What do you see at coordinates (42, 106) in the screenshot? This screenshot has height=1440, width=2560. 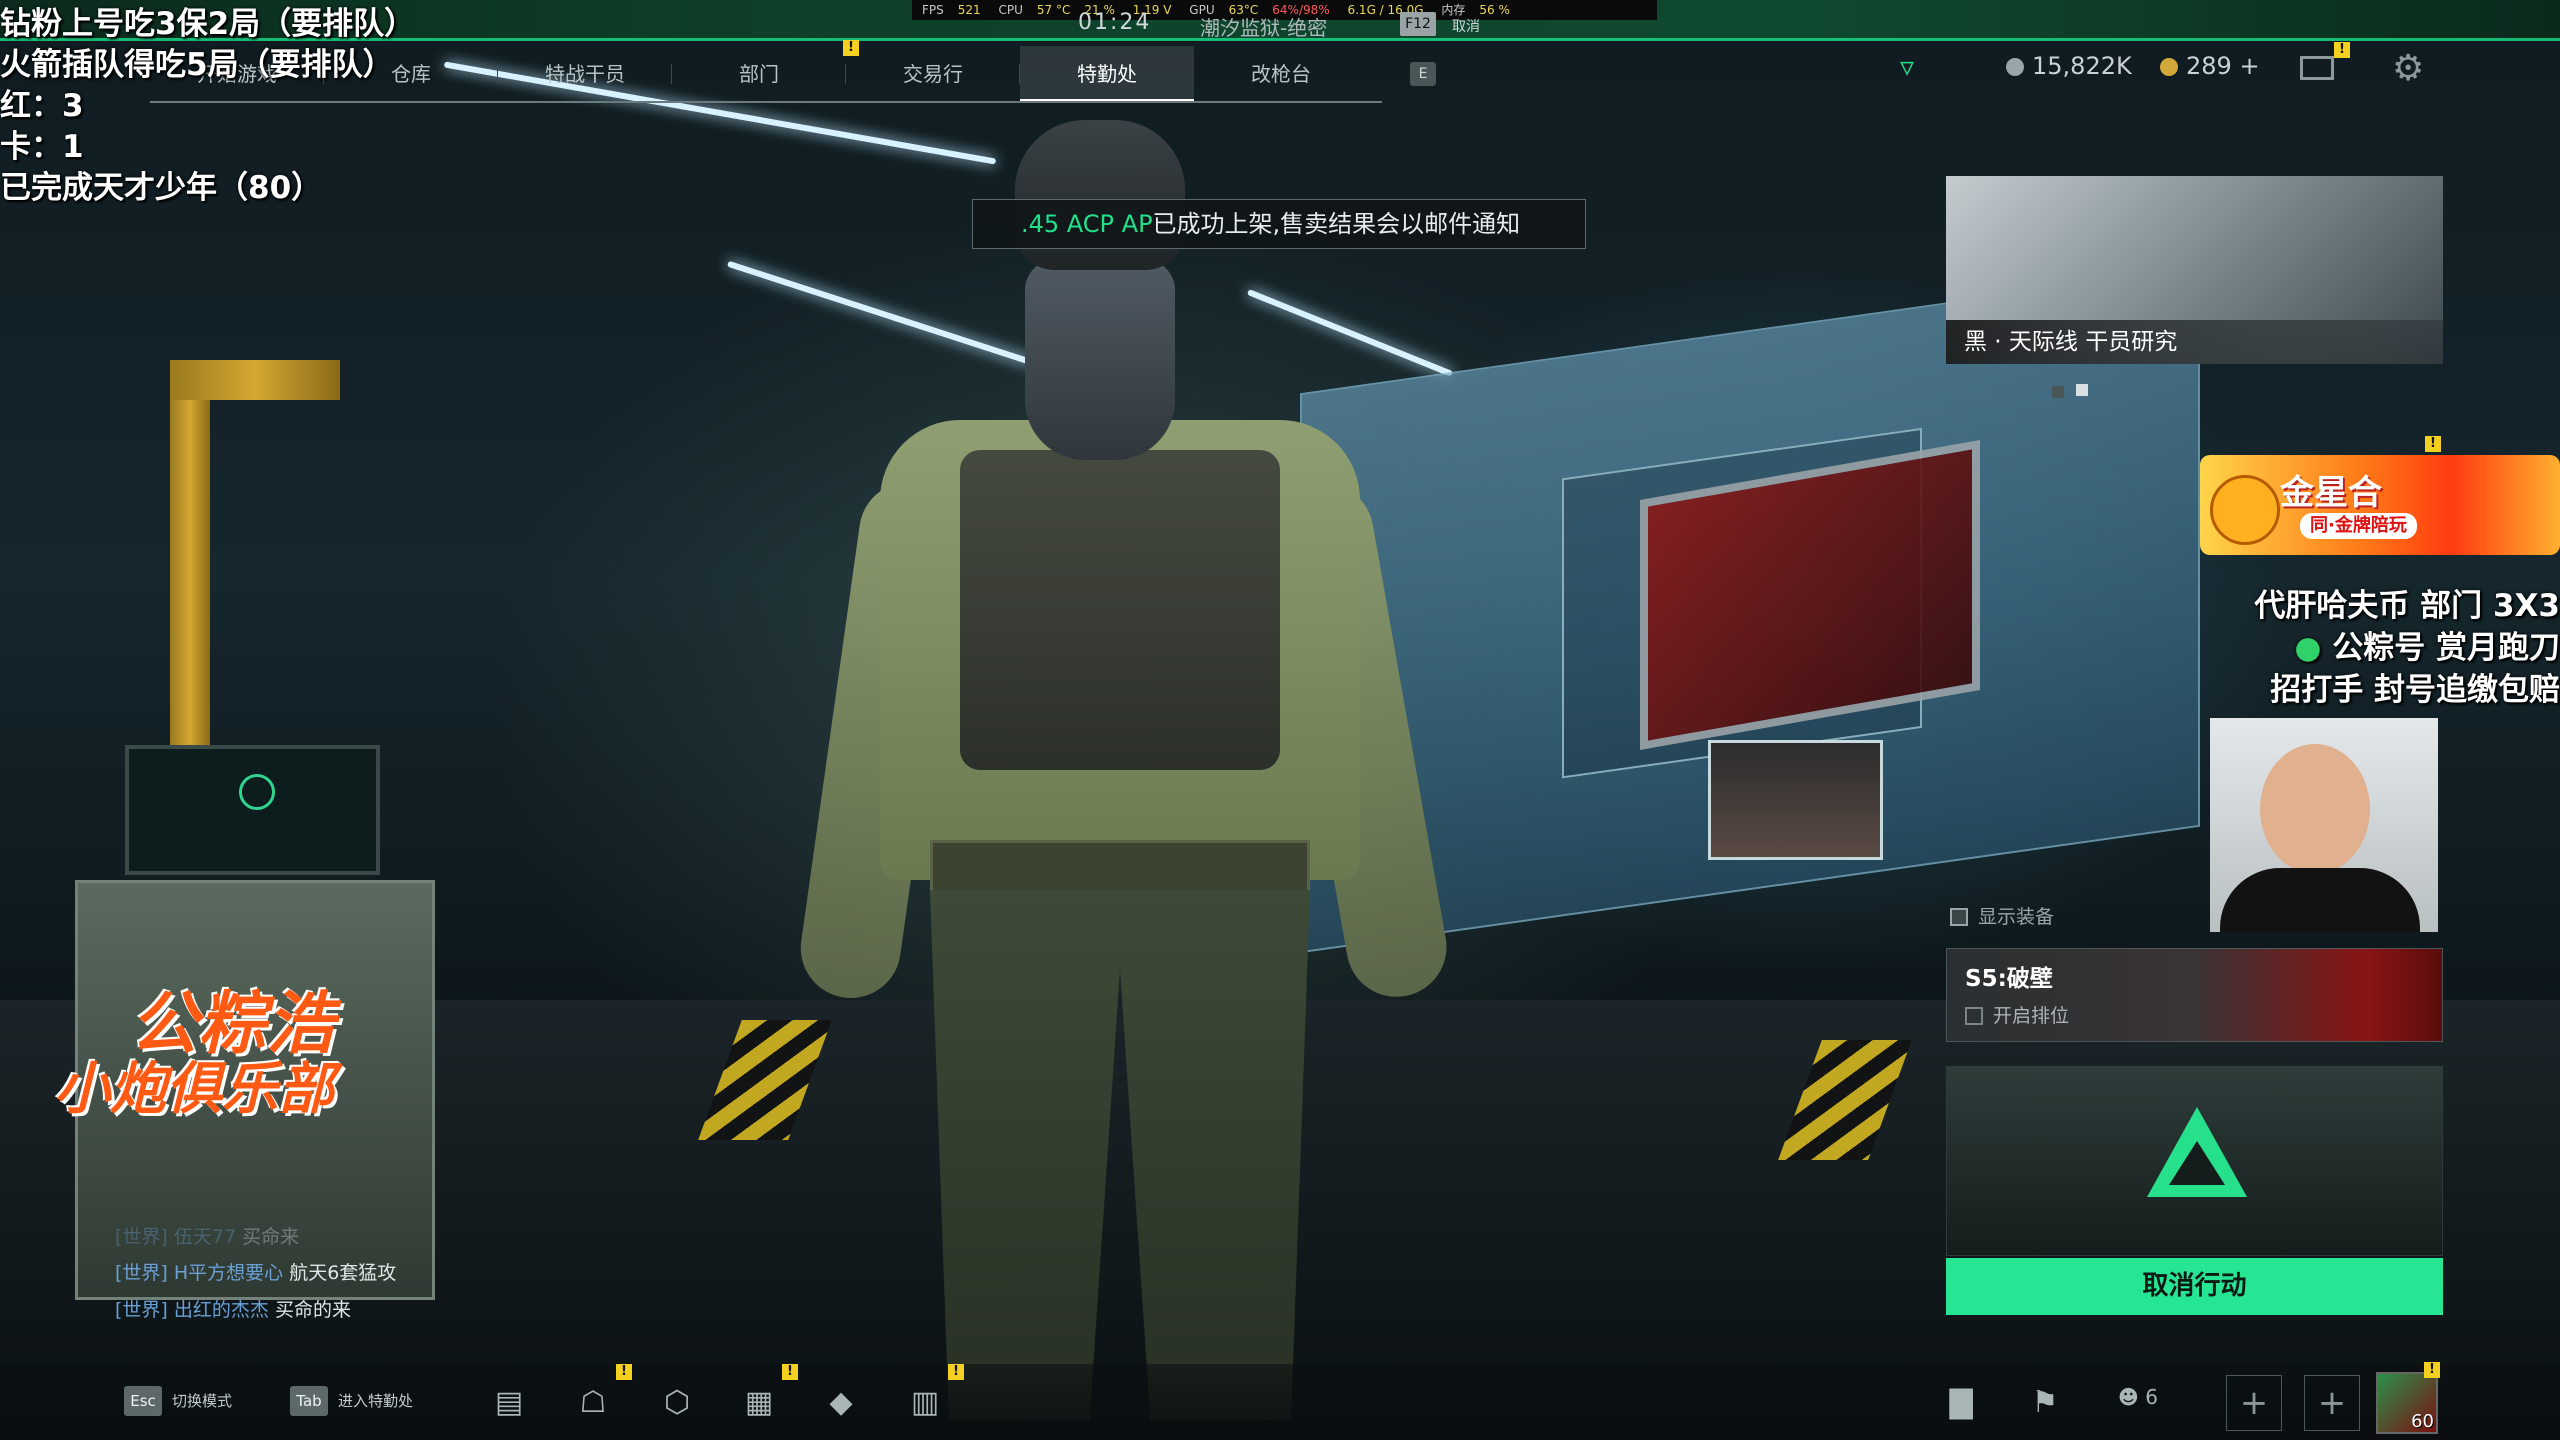 I see `overlay-line: 红：3` at bounding box center [42, 106].